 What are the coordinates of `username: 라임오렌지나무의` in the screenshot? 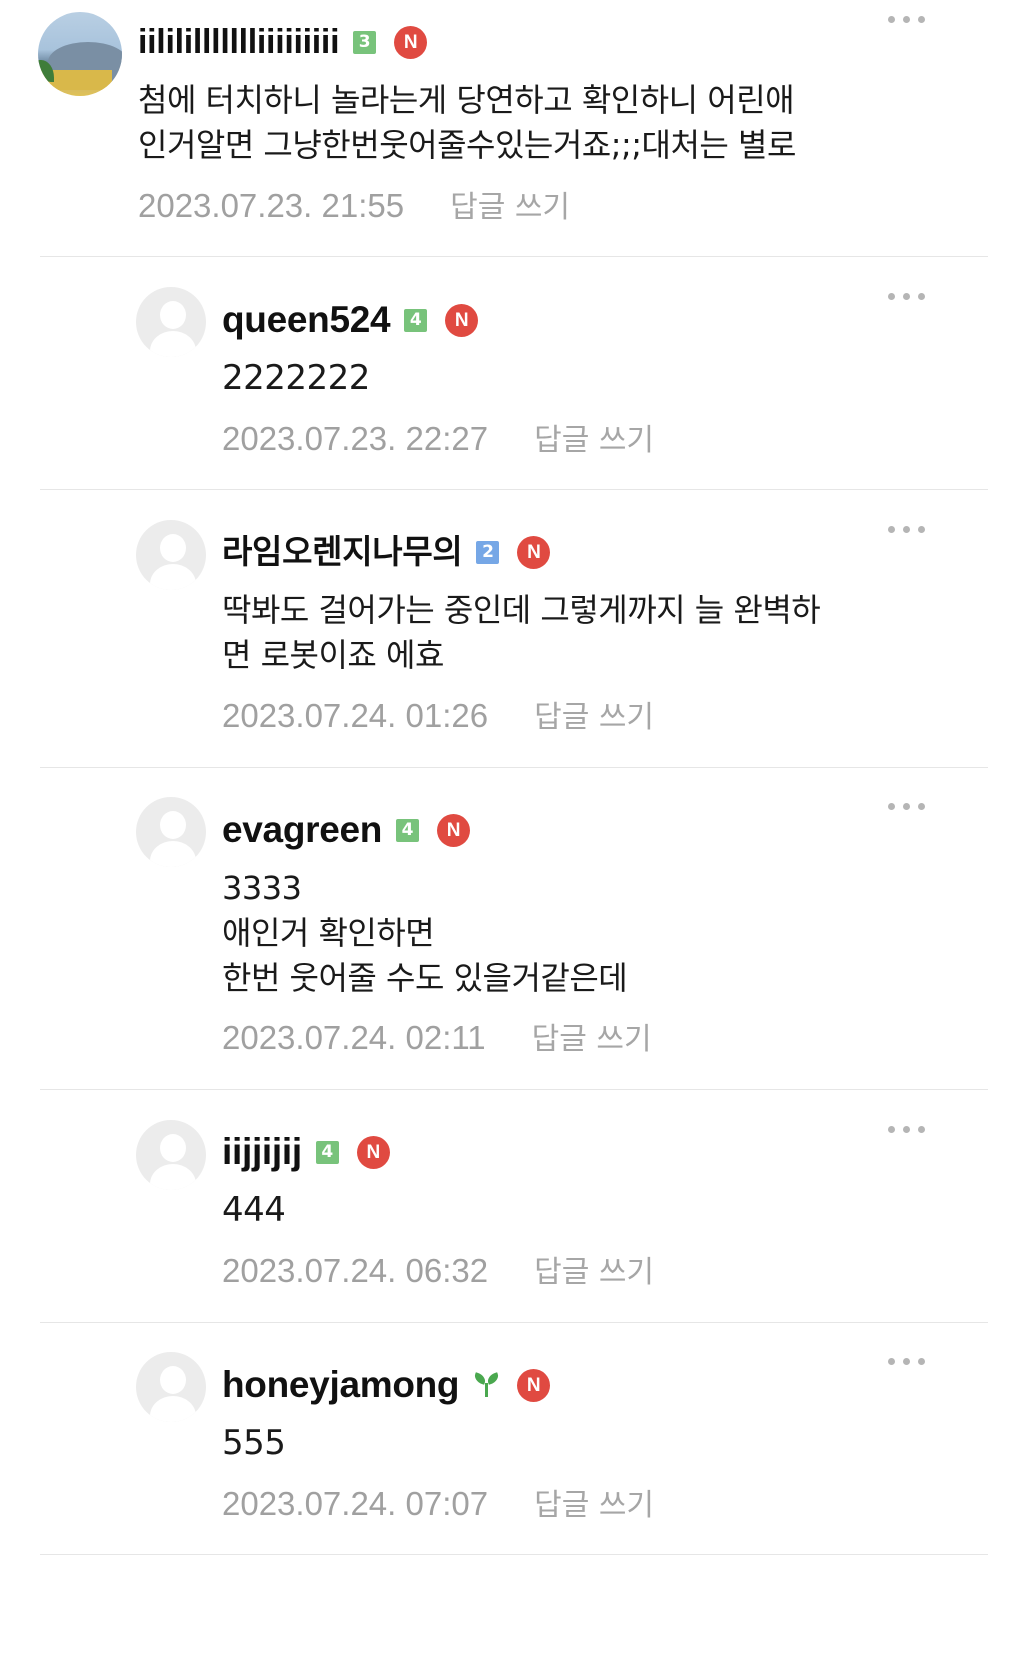 It's located at (342, 552).